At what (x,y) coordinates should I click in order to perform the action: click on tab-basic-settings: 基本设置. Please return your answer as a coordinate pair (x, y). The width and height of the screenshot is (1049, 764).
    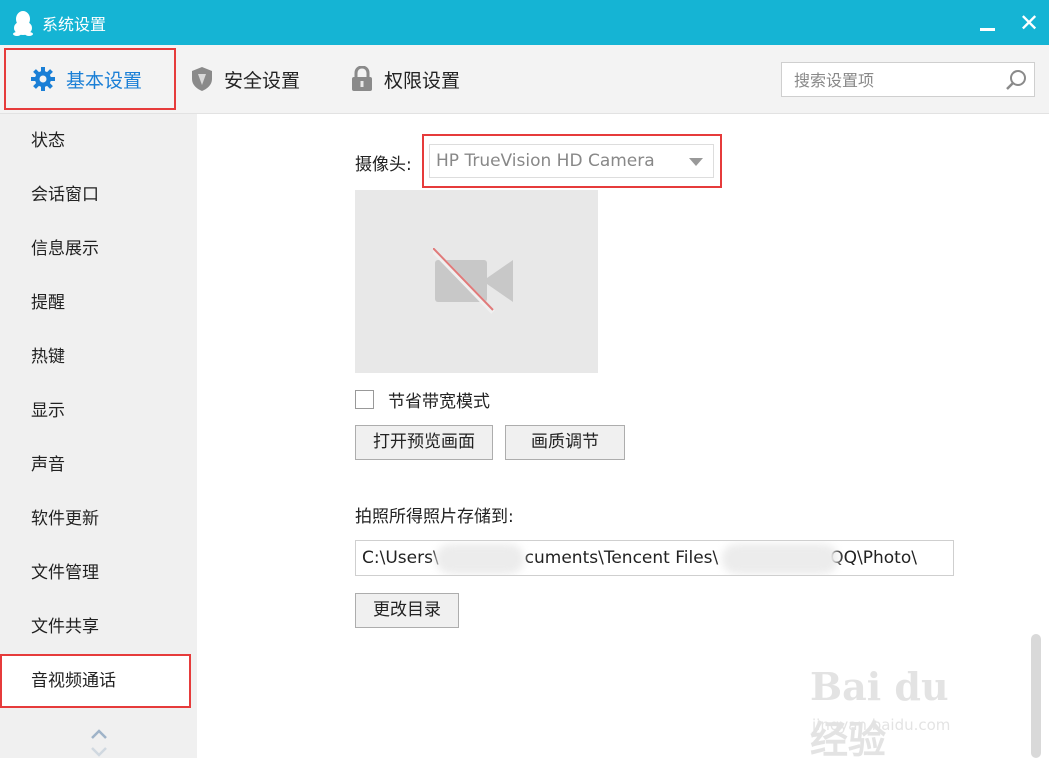
    Looking at the image, I should click on (90, 79).